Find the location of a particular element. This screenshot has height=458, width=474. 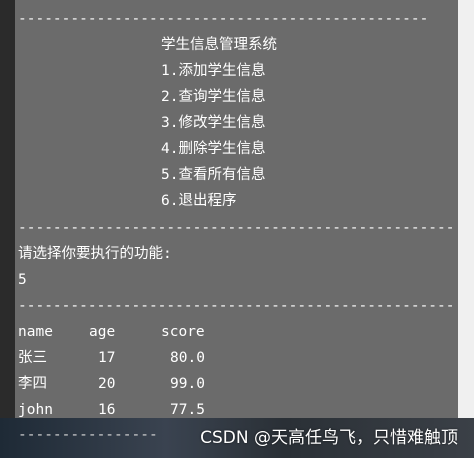

menu-item-add: 1.添加学生信息 is located at coordinates (213, 71).